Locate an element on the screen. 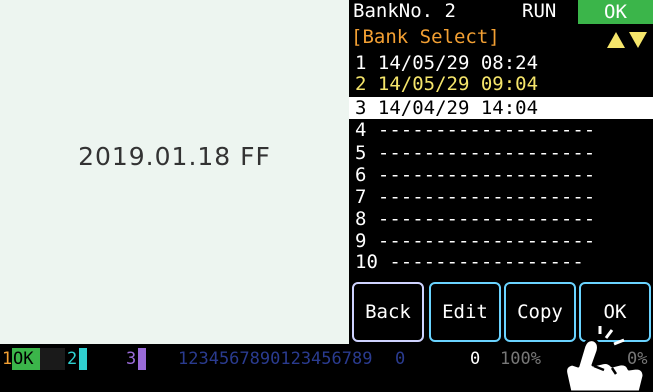  date-display: 2019.01.18 FF is located at coordinates (174, 156).